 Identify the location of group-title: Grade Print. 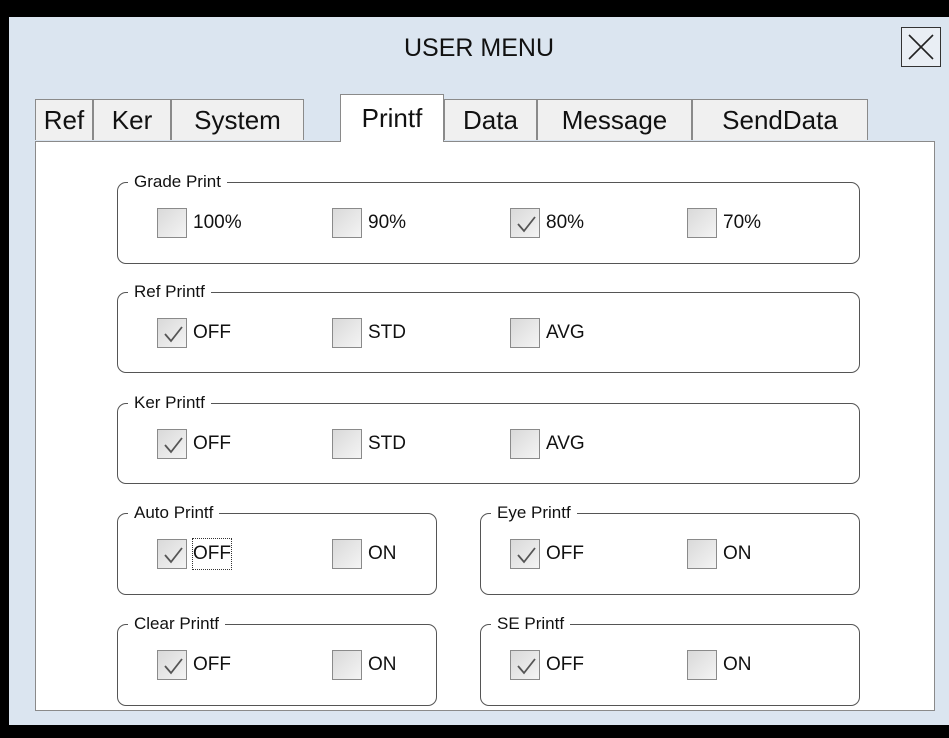
(177, 182).